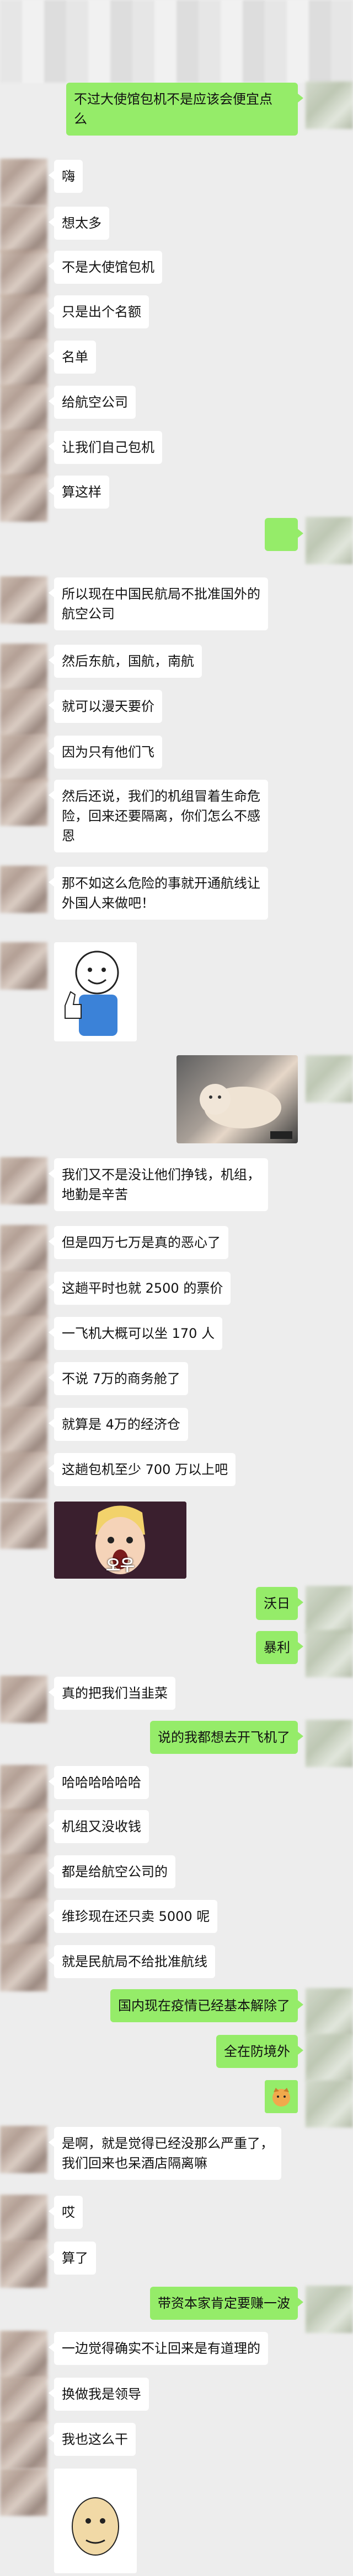 Image resolution: width=353 pixels, height=2576 pixels. I want to click on message-bubble: 就算是 4万的经济仓, so click(118, 1424).